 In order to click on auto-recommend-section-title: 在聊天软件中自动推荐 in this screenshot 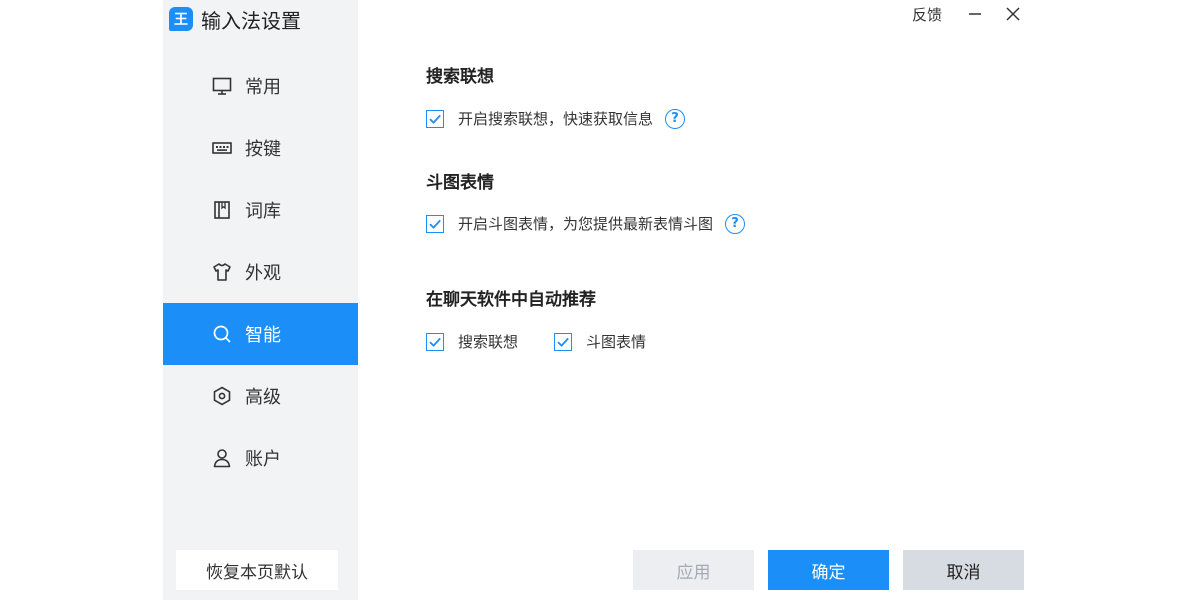, I will do `click(511, 300)`.